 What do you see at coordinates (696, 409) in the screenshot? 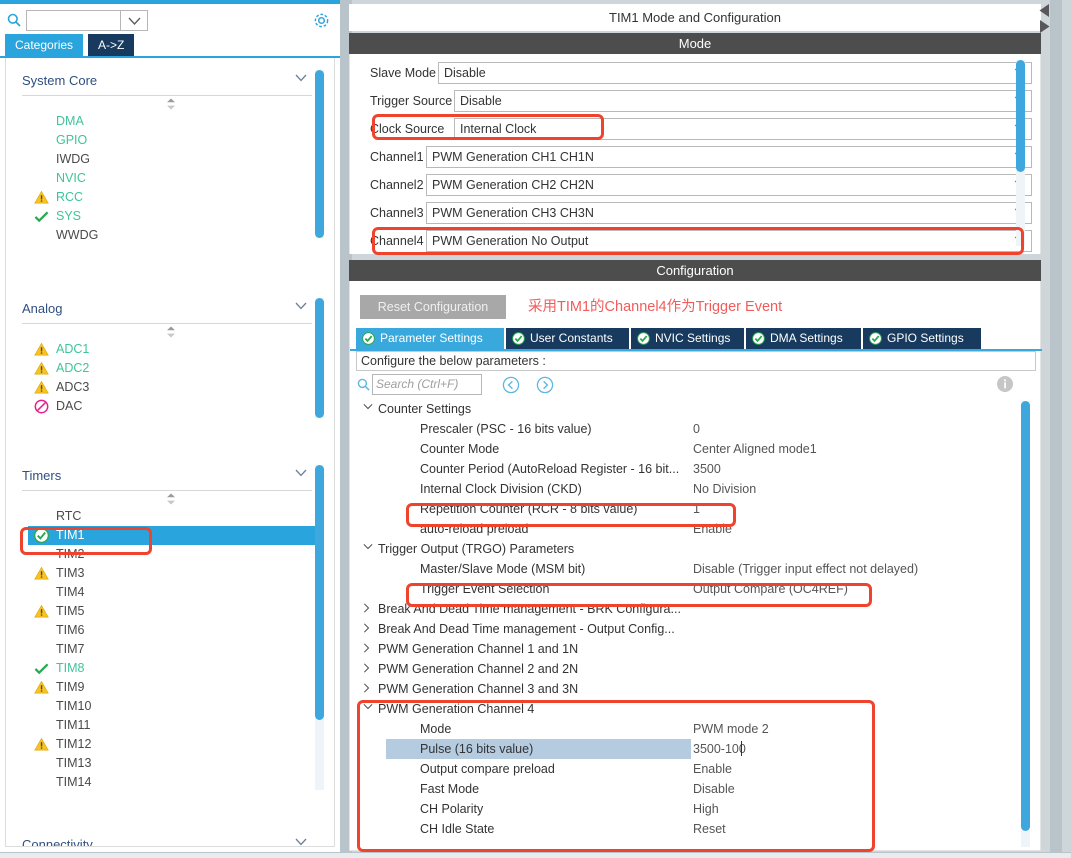
I see `parameter-row: Counter Settings` at bounding box center [696, 409].